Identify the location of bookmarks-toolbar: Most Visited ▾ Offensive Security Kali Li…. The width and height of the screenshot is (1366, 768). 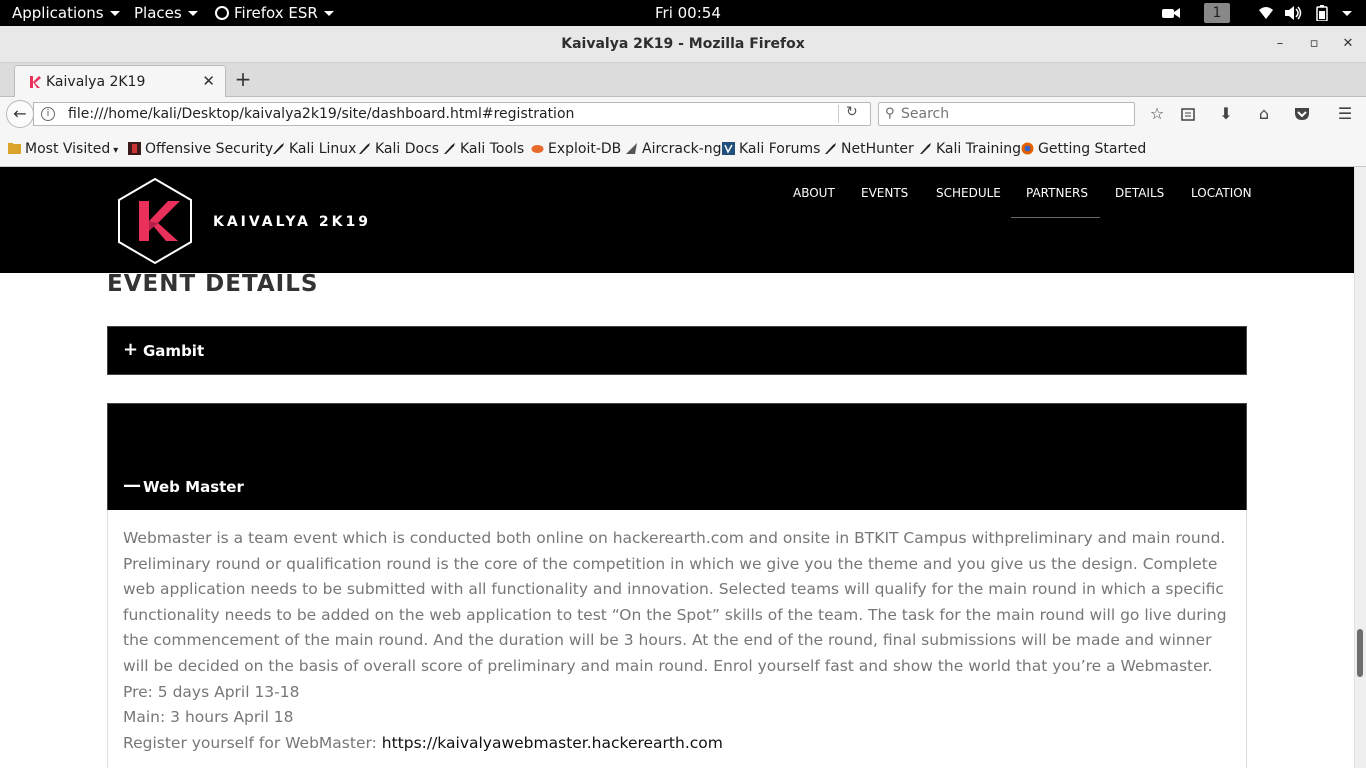
(683, 149).